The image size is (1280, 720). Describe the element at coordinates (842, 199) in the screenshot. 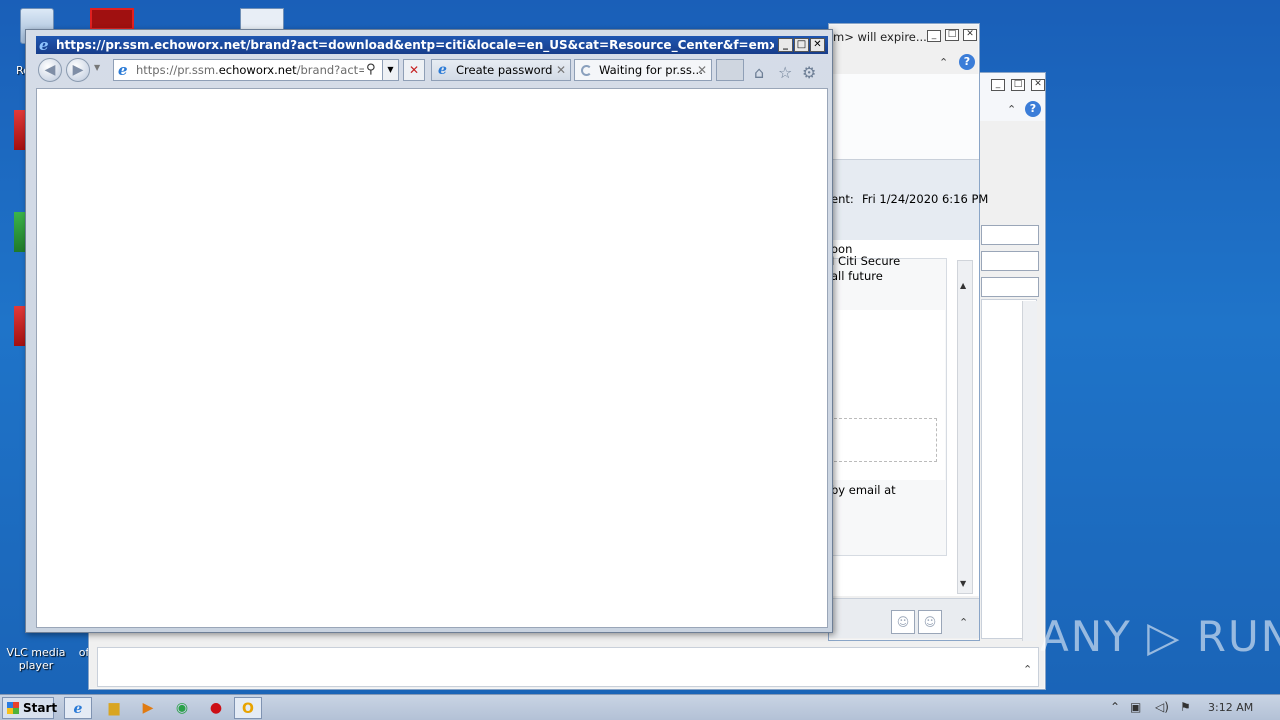

I see `sent-label: ent:` at that location.